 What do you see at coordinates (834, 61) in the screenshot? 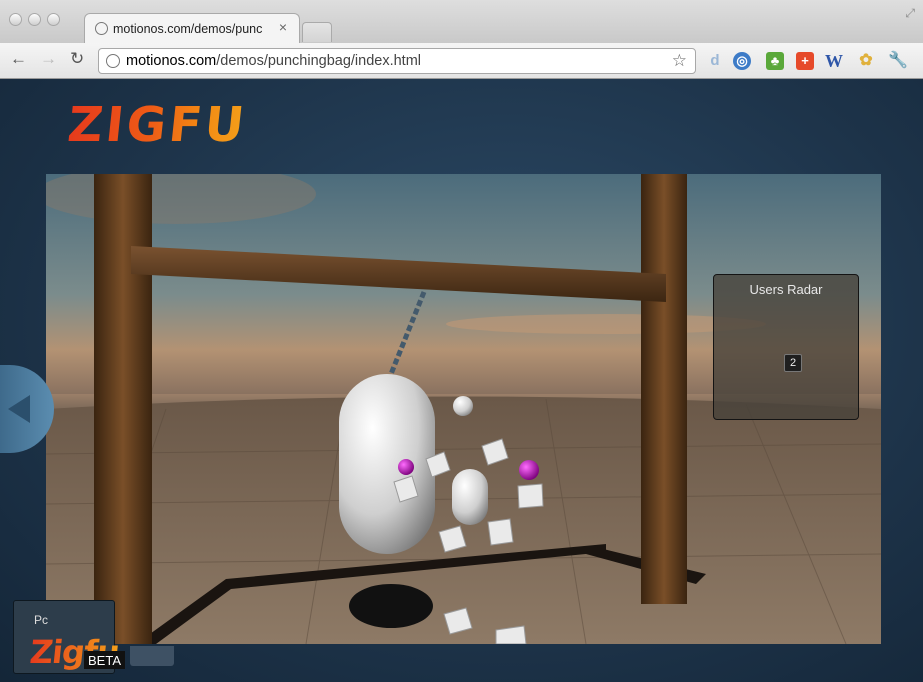
I see `wikipedia-icon: W` at bounding box center [834, 61].